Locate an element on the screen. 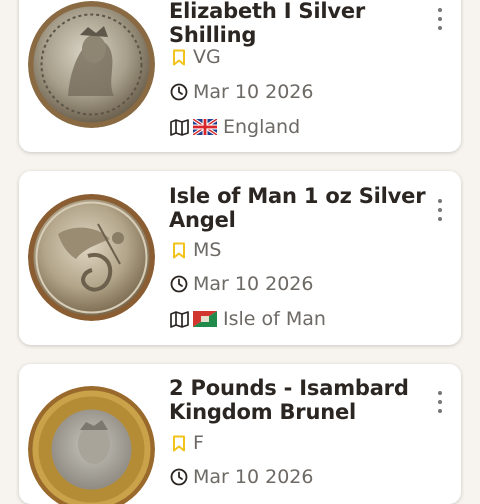 This screenshot has height=504, width=480. grade-row: VG is located at coordinates (195, 57).